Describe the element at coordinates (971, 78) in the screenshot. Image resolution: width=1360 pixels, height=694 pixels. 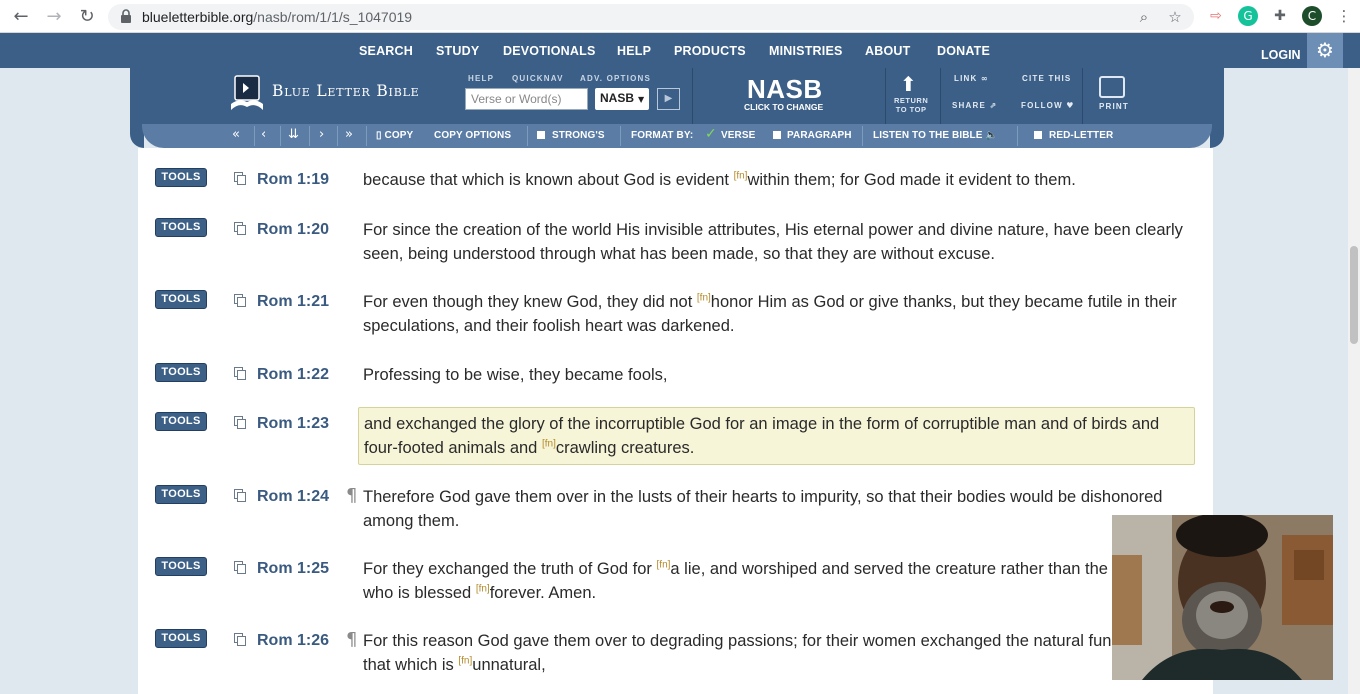
I see `link-button: LINK ∞` at that location.